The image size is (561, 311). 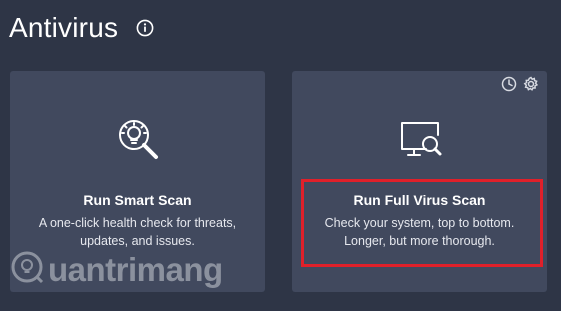 What do you see at coordinates (138, 139) in the screenshot?
I see `smart-scan-bulb-magnifier-icon` at bounding box center [138, 139].